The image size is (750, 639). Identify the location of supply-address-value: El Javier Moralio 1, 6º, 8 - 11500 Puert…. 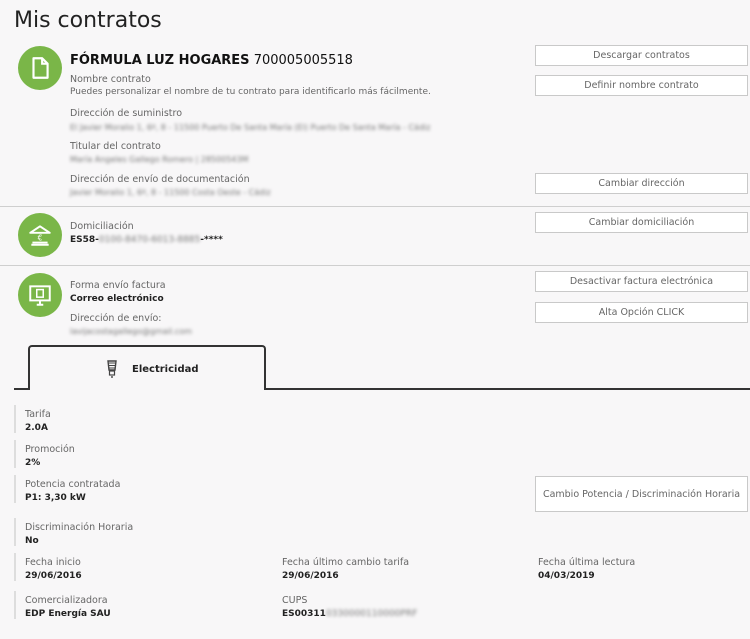
(250, 127).